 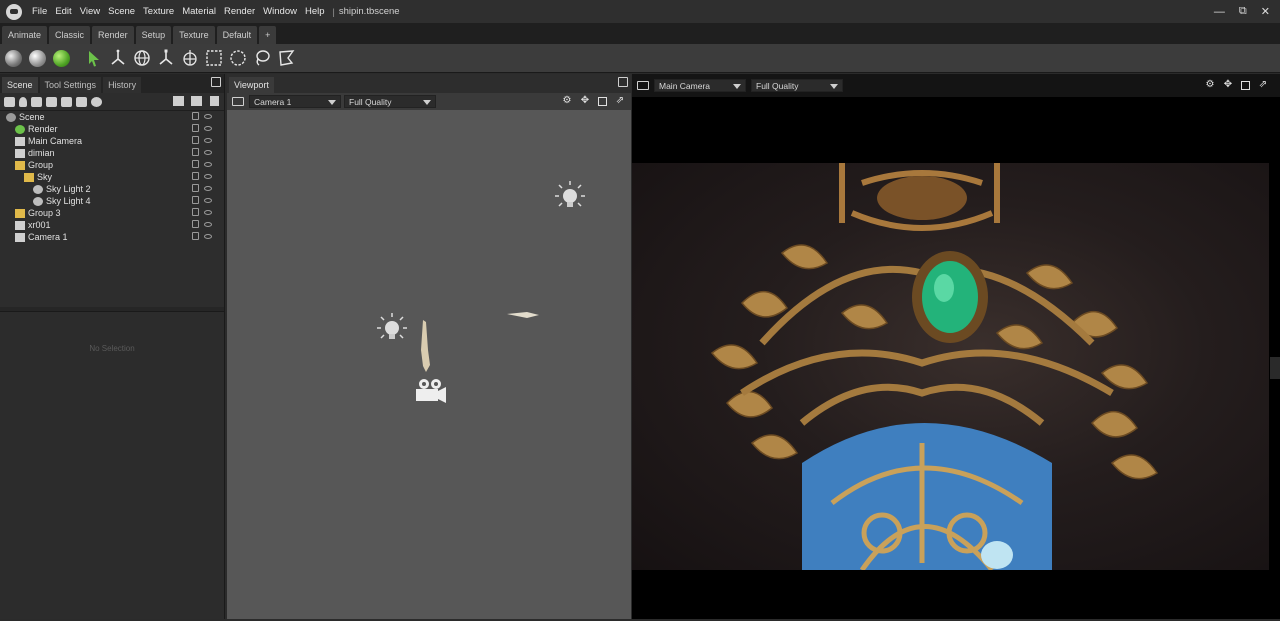 What do you see at coordinates (112, 201) in the screenshot?
I see `tree-item-sky-light-4: Sky Light 4` at bounding box center [112, 201].